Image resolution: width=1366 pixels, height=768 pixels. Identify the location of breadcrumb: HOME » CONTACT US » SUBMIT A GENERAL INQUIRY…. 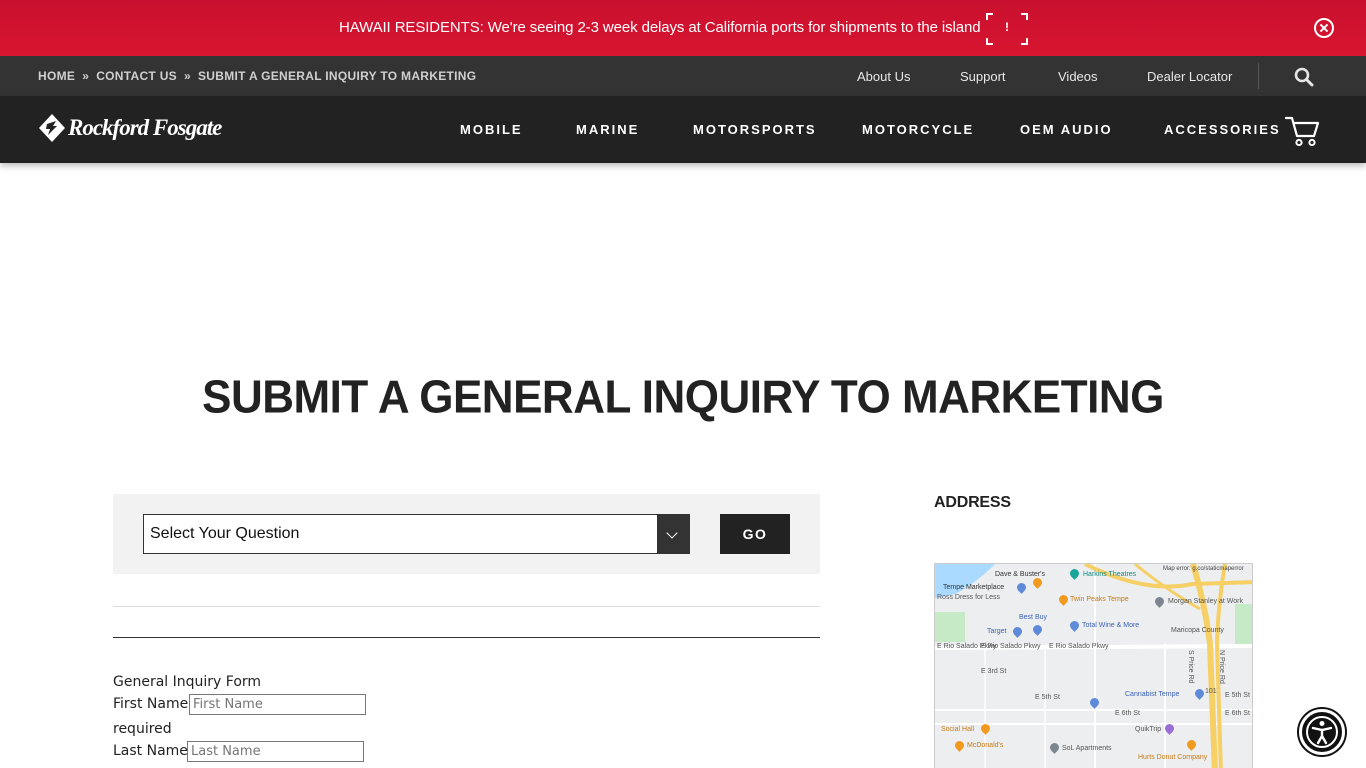
(257, 76).